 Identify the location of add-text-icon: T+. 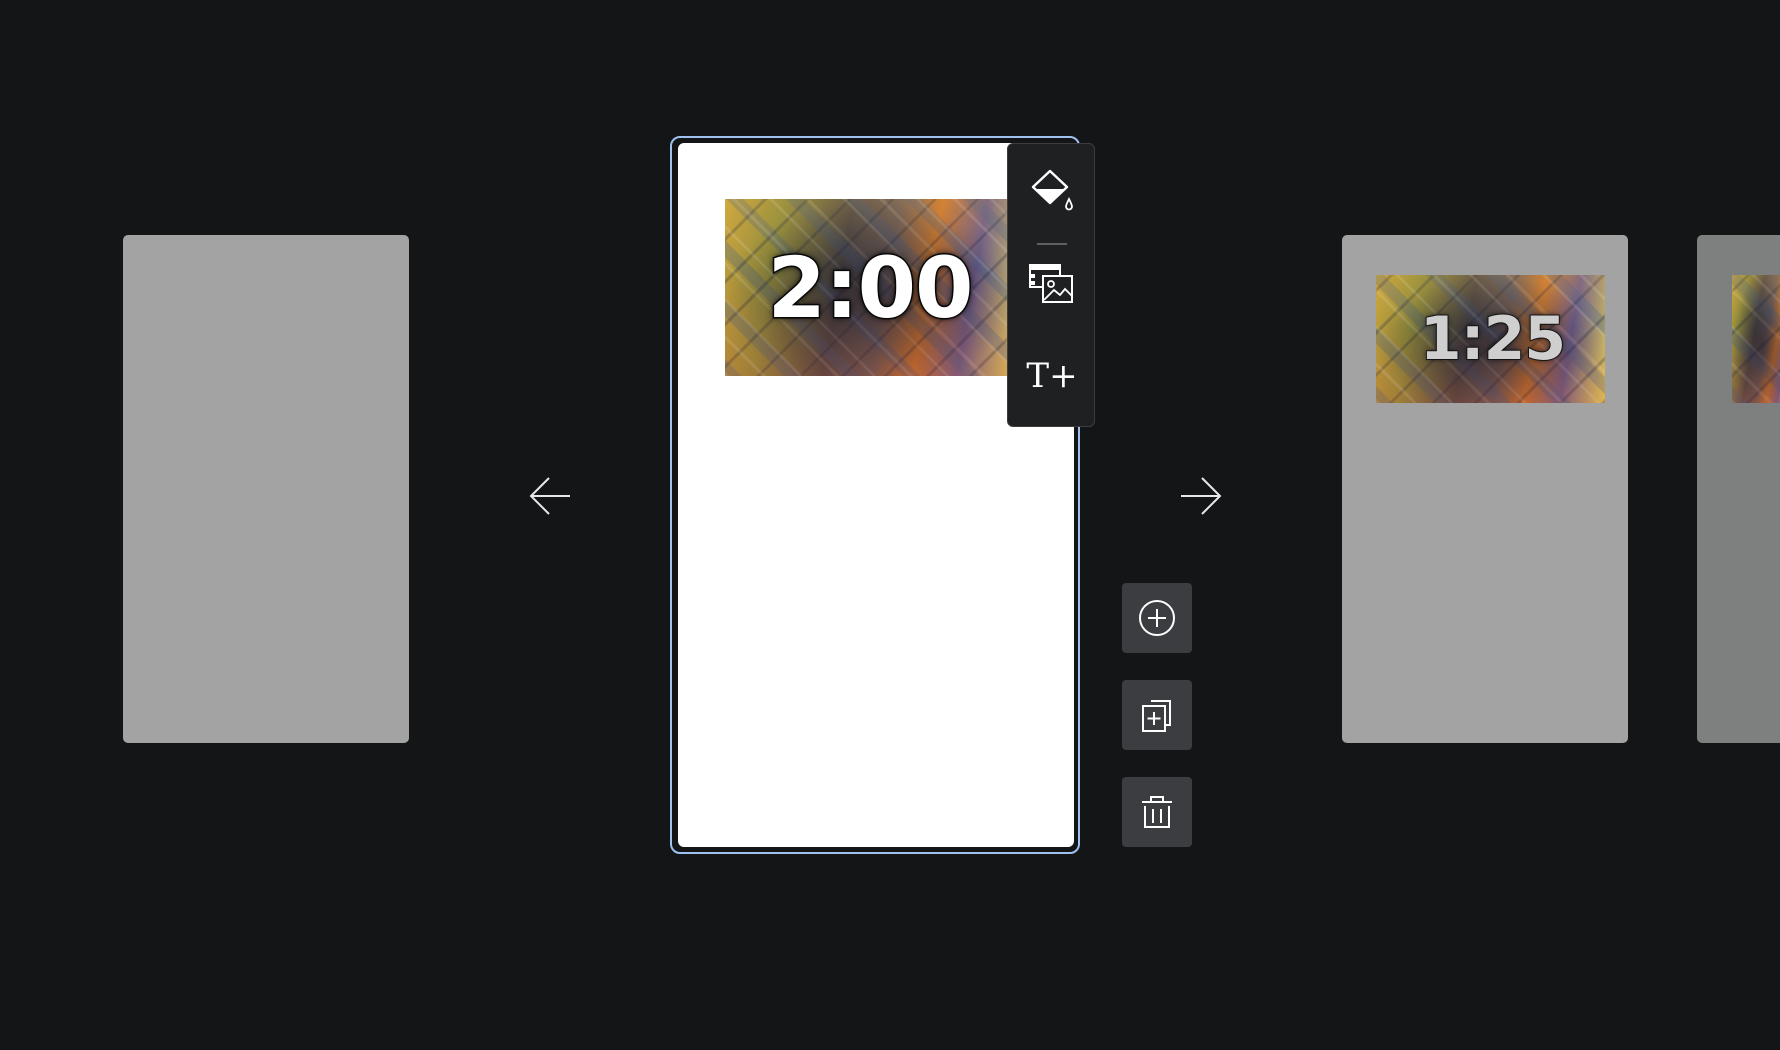
(1052, 376).